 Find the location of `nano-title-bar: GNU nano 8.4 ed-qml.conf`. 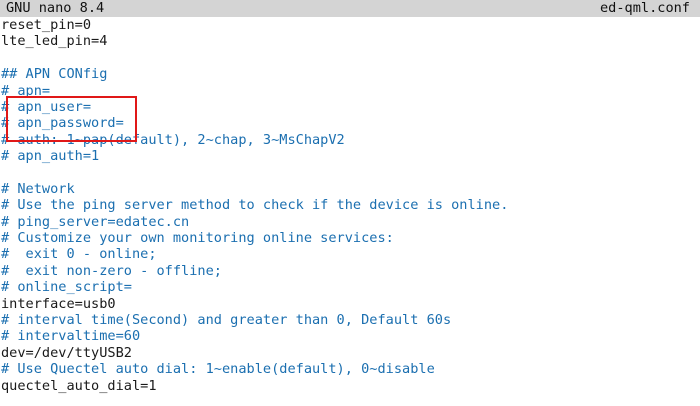

nano-title-bar: GNU nano 8.4 ed-qml.conf is located at coordinates (350, 8).